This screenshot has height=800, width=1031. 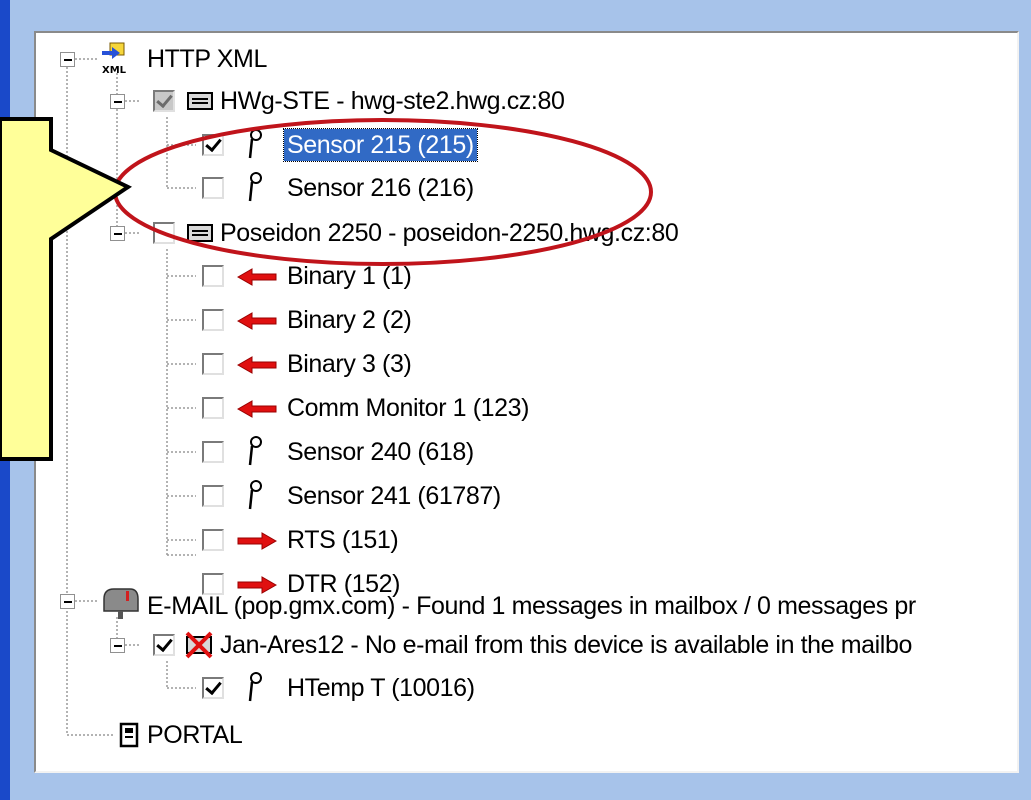 I want to click on tree-item-label: RTS (151), so click(x=343, y=540).